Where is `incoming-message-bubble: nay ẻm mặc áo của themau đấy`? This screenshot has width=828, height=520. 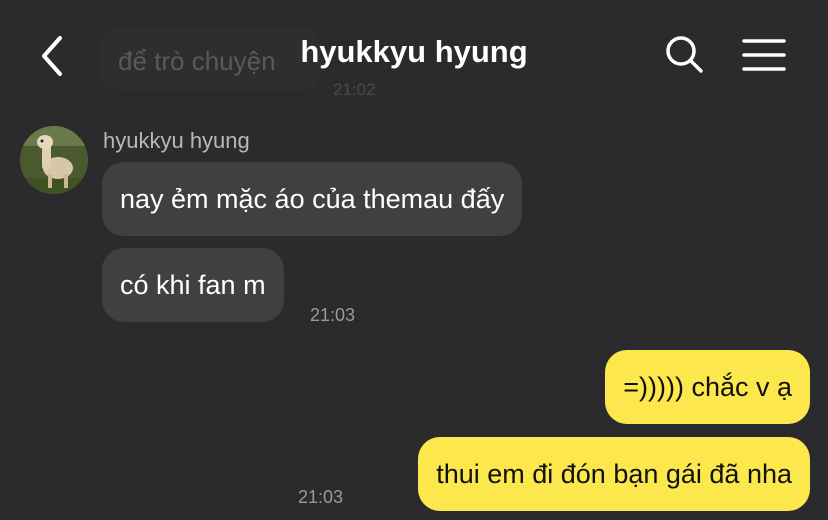 incoming-message-bubble: nay ẻm mặc áo của themau đấy is located at coordinates (312, 199).